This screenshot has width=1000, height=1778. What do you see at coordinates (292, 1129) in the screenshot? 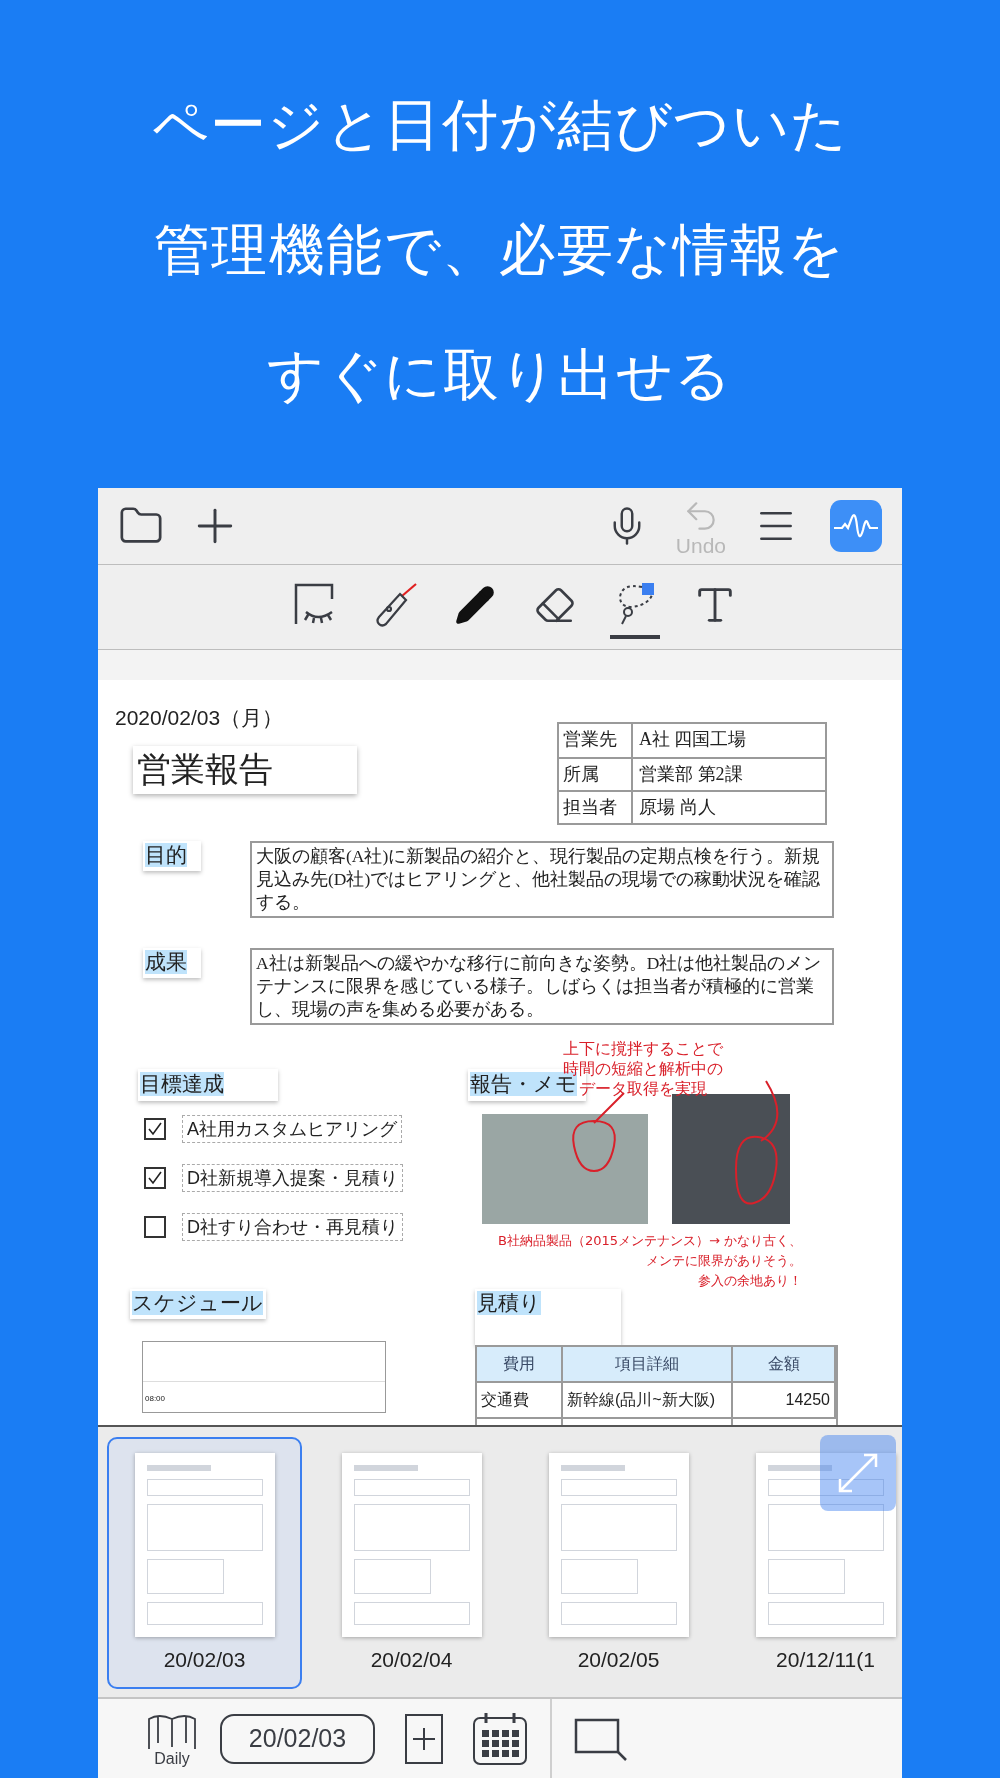
I see `checklist-label: A社用カスタムヒアリング` at bounding box center [292, 1129].